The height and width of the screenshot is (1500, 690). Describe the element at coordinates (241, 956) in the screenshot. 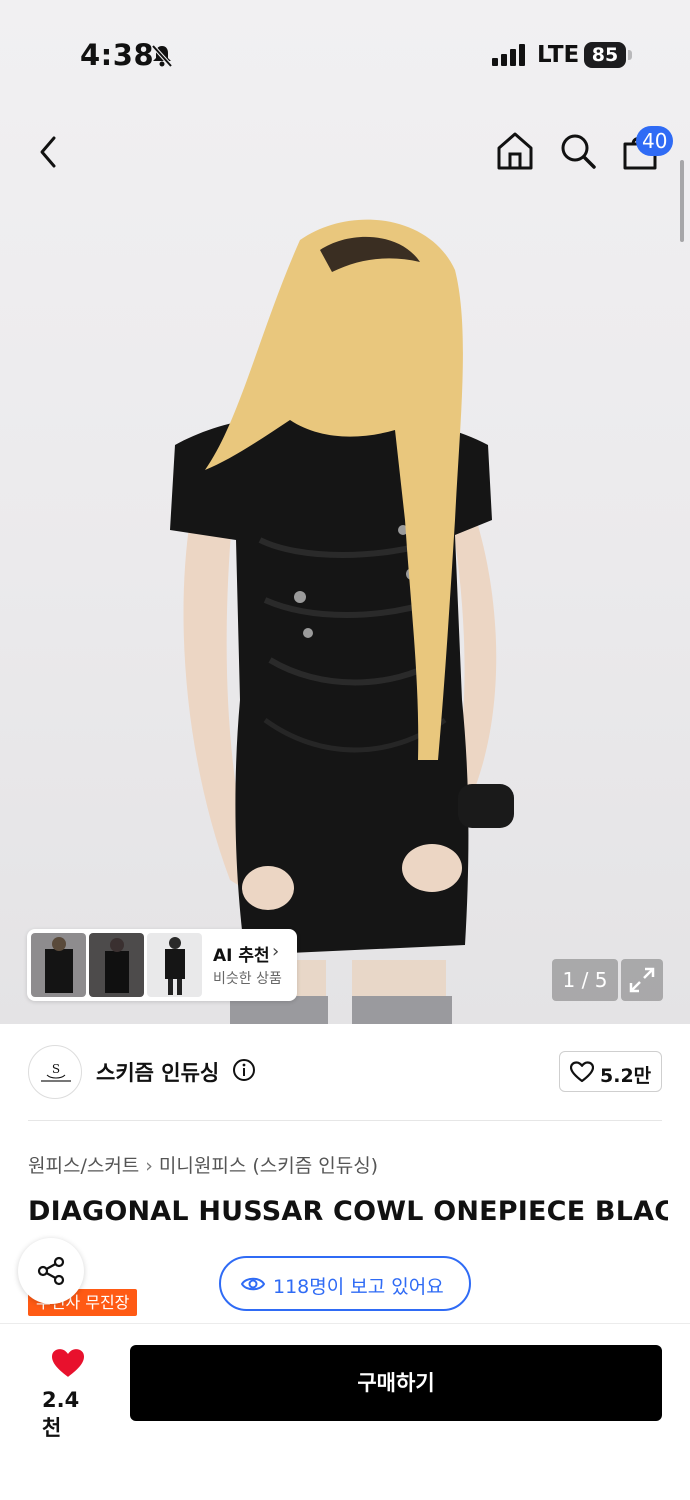

I see `ai-recommend-title: AI 추천` at that location.